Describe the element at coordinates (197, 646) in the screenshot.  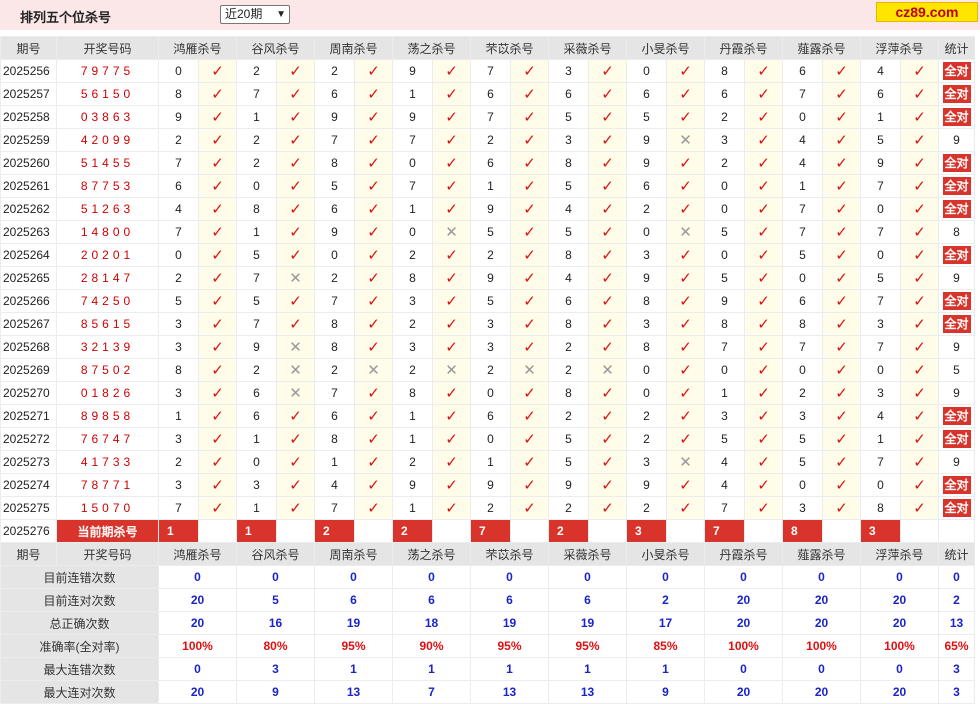
I see `stats-value: 100%` at that location.